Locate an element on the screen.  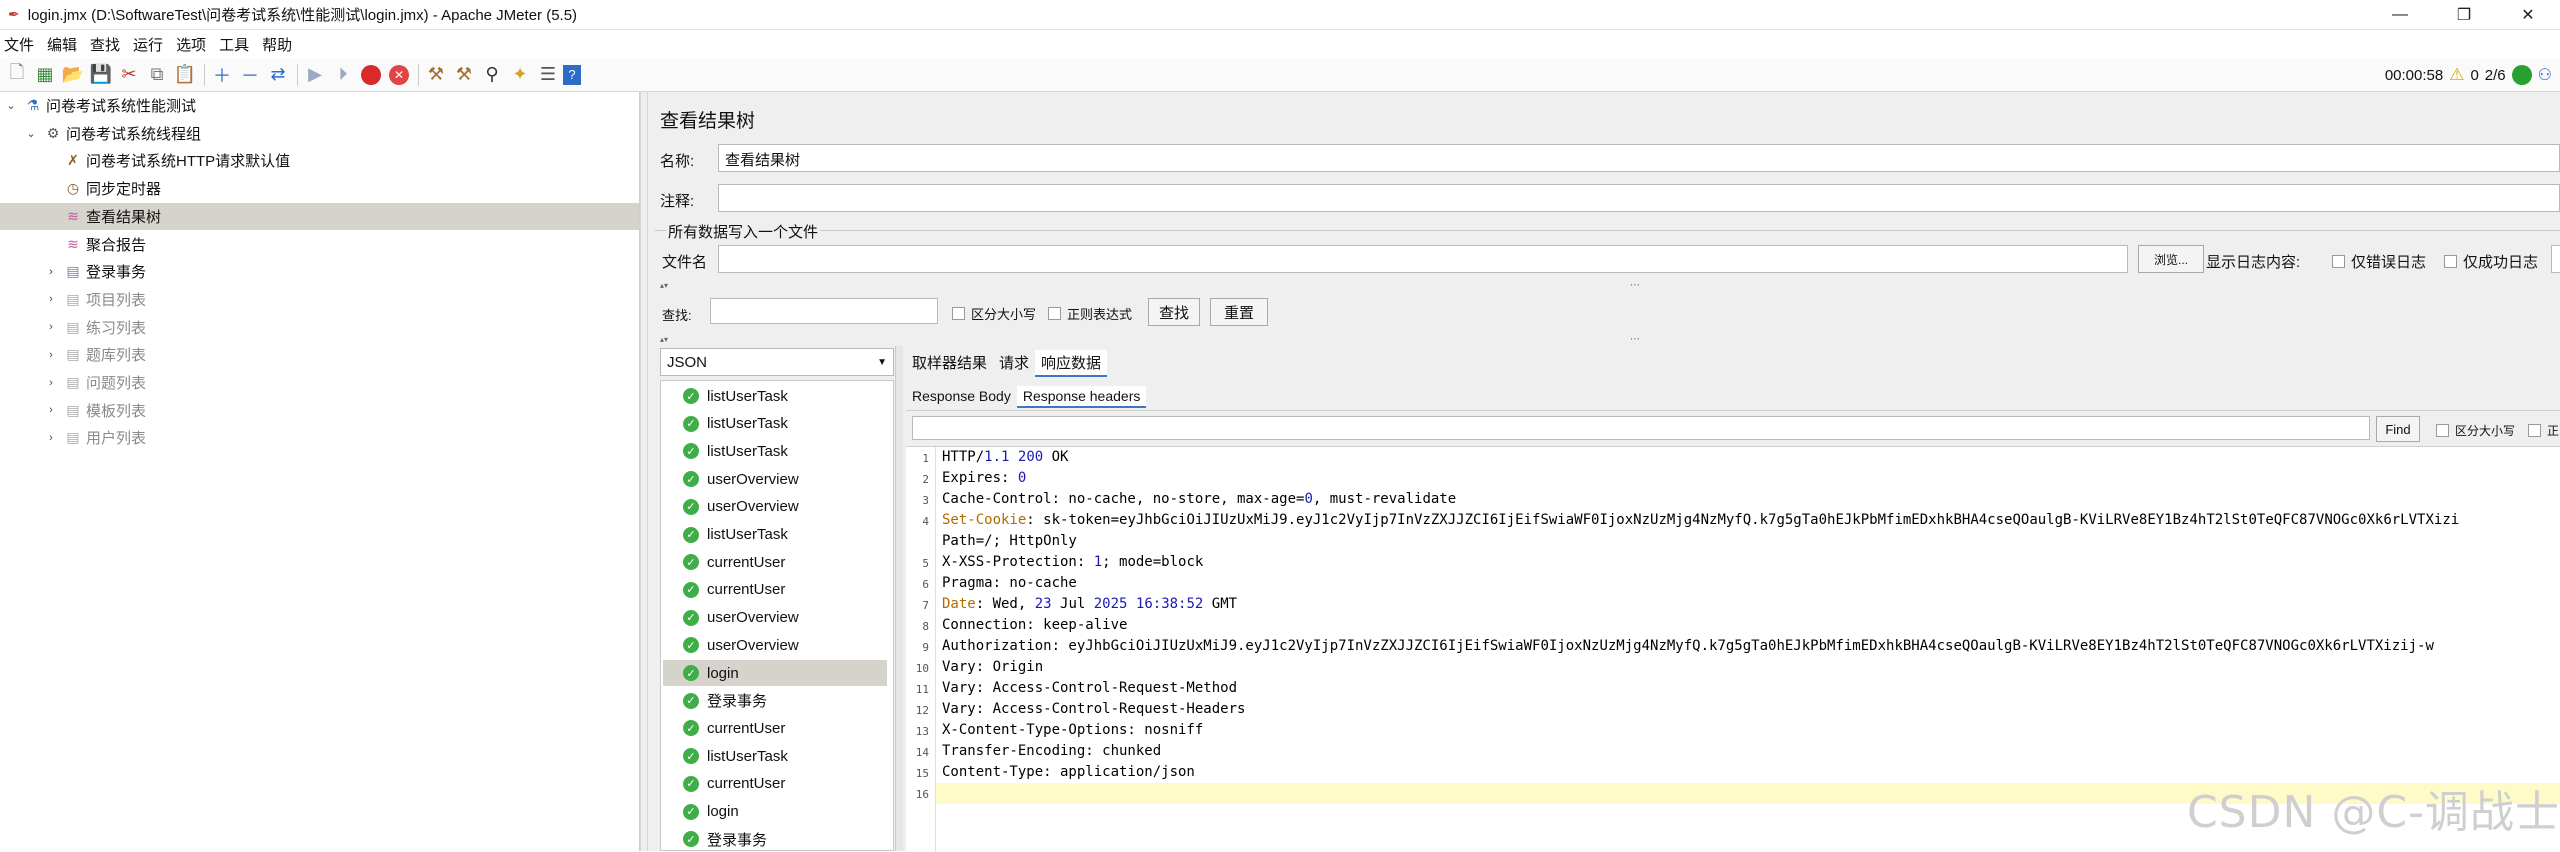
log-extra-field is located at coordinates (2555, 259).